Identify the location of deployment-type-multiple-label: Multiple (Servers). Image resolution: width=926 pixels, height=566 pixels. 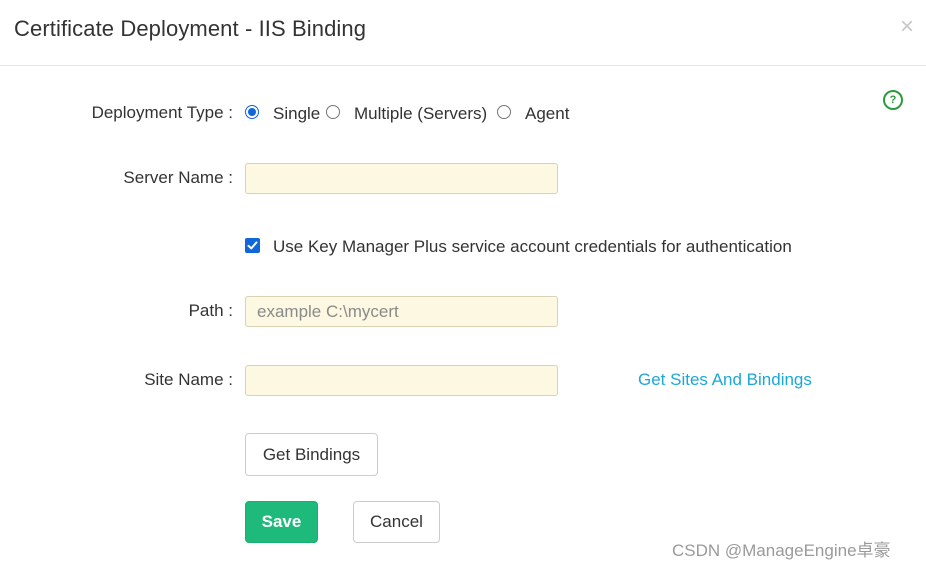
(420, 114).